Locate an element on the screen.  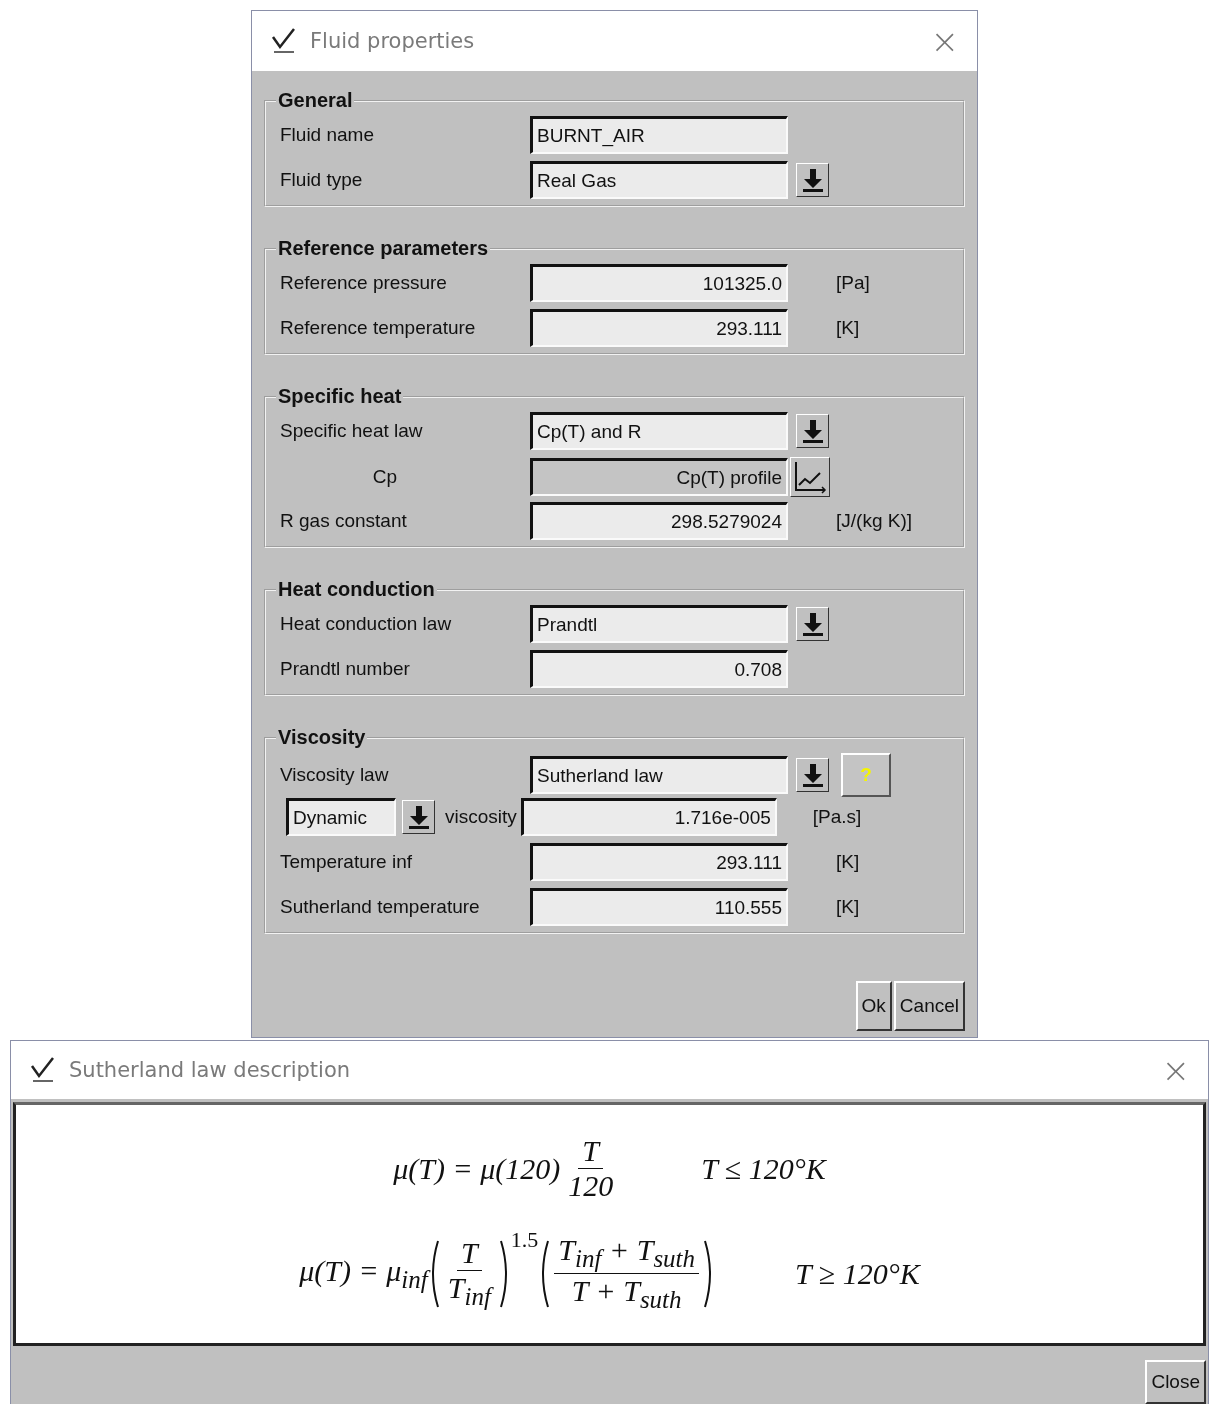
line-chart-icon is located at coordinates (810, 477).